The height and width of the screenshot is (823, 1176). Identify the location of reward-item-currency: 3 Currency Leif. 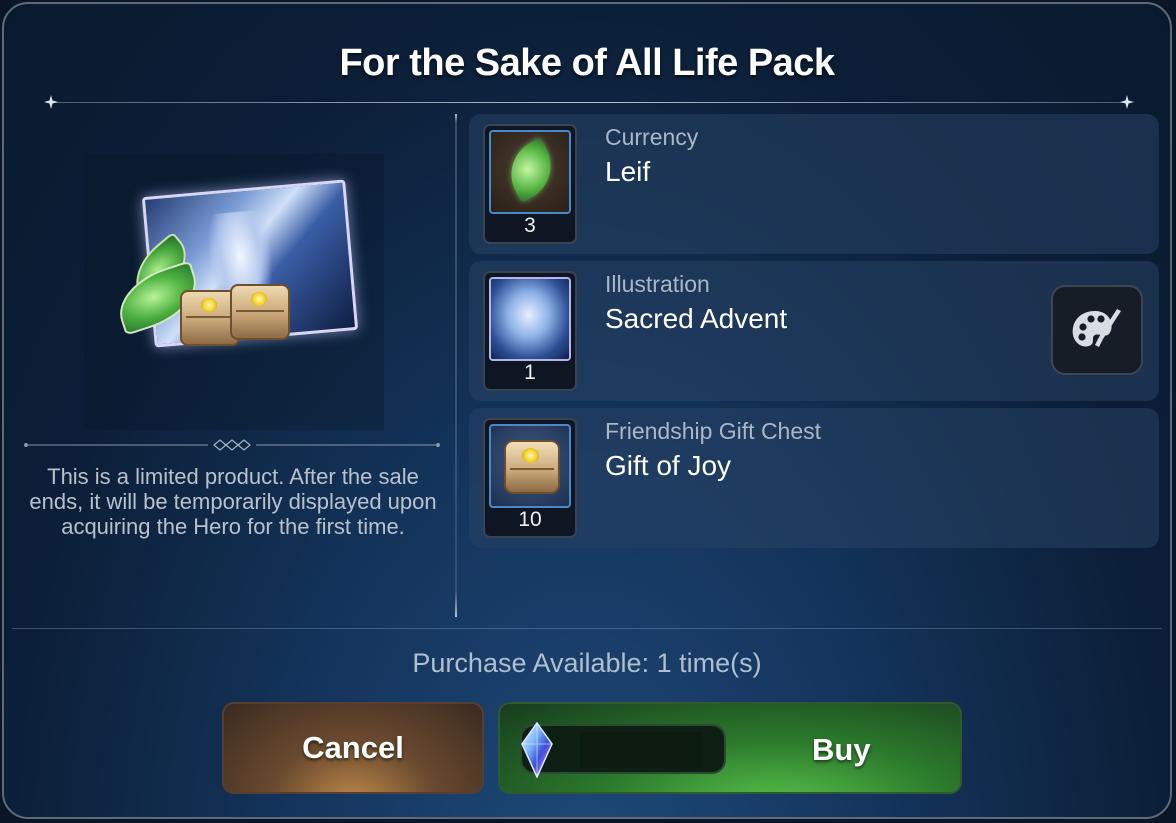
(814, 184).